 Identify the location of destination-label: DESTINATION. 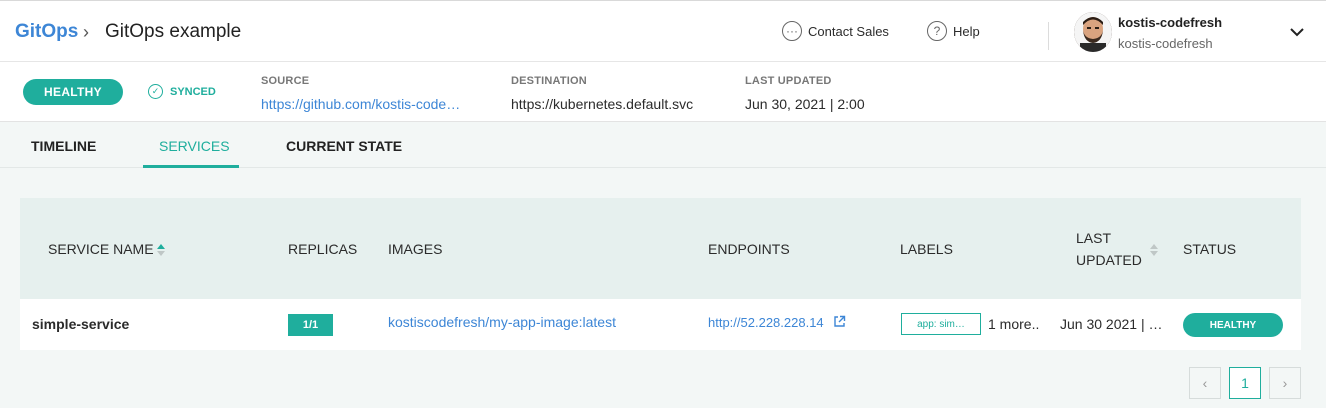
(549, 81).